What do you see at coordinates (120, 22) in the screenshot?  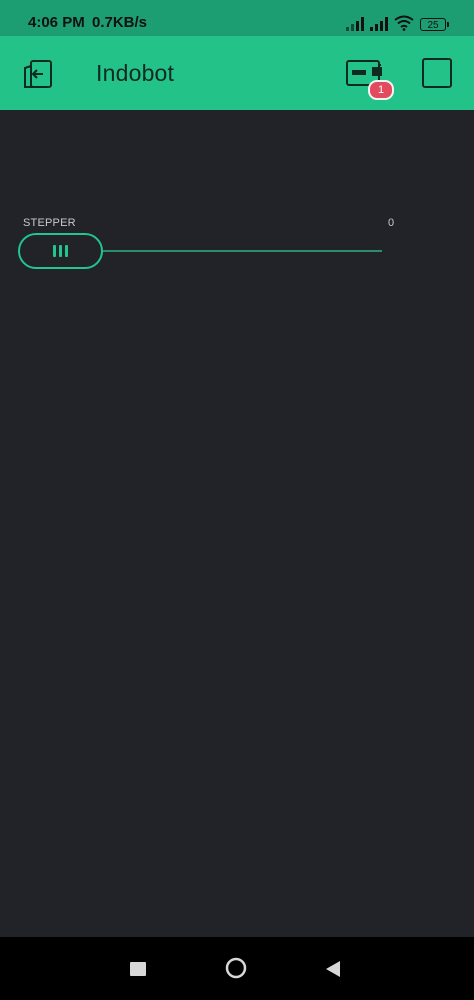 I see `status-network-speed: 0.7KB/s` at bounding box center [120, 22].